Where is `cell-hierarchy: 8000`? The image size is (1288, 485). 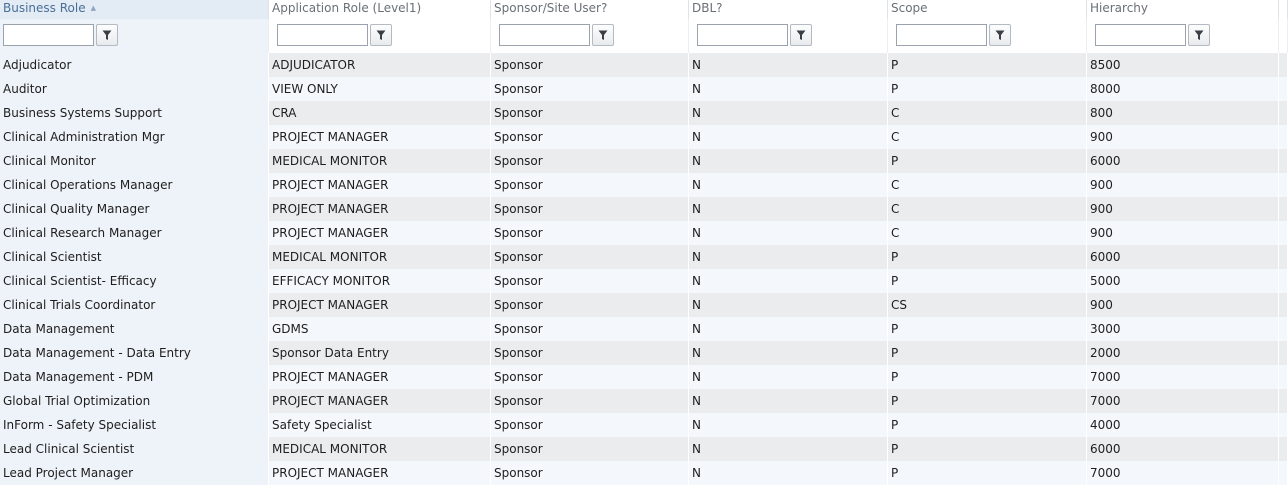
cell-hierarchy: 8000 is located at coordinates (1183, 89).